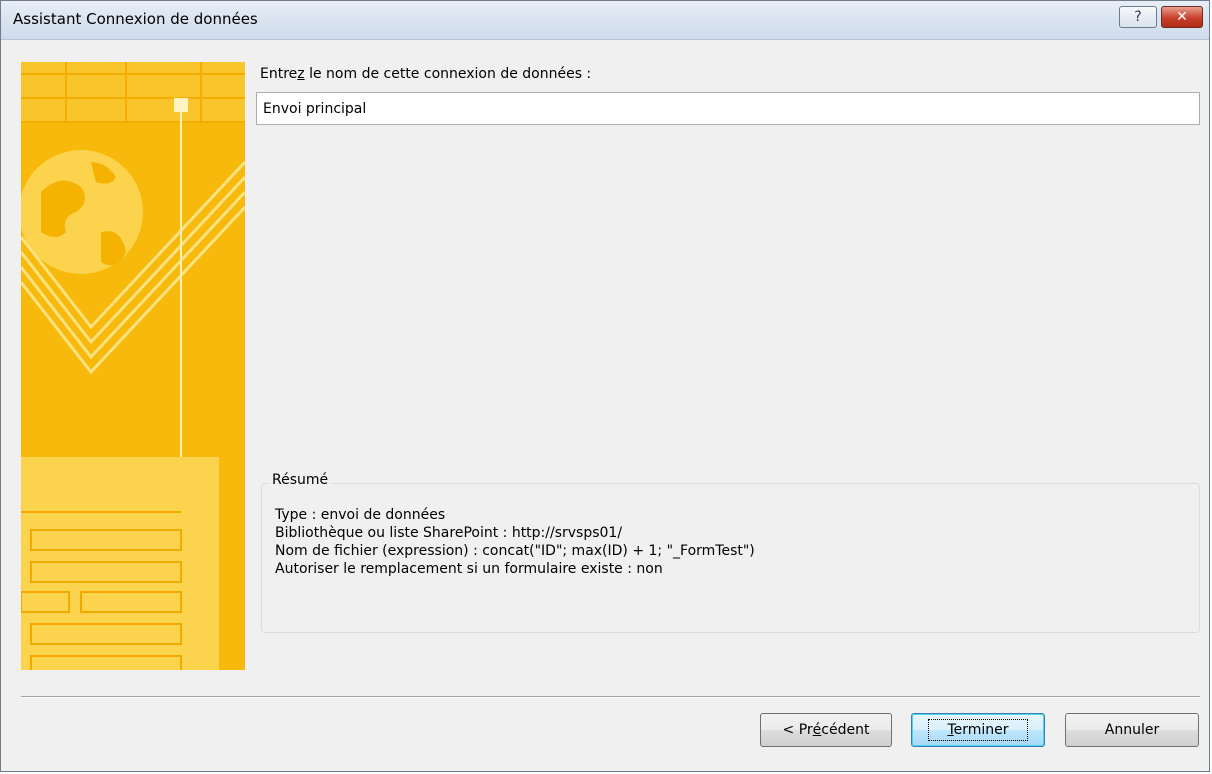  Describe the element at coordinates (300, 480) in the screenshot. I see `summary-title: Résumé` at that location.